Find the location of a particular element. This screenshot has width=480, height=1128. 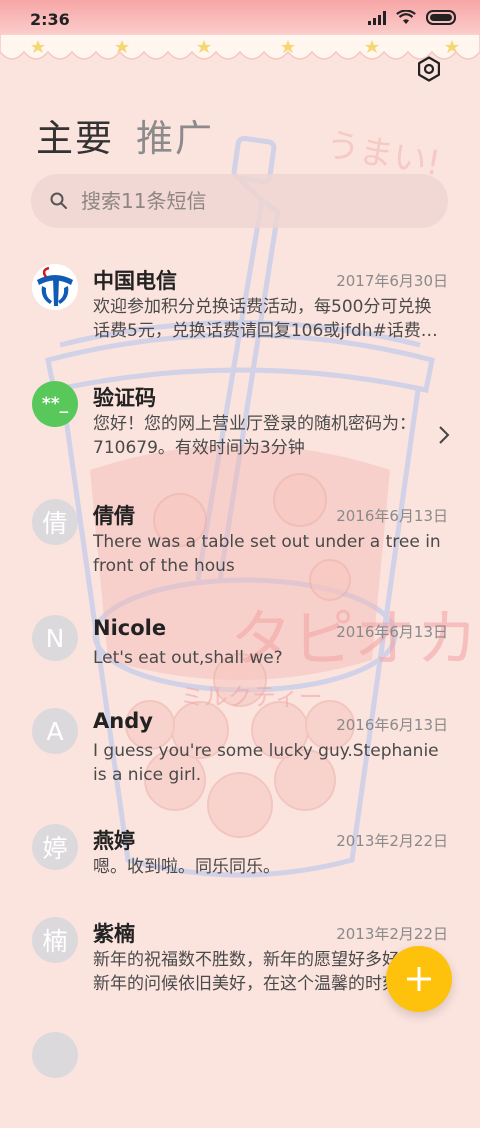

china-telecom-logo-icon is located at coordinates (55, 287).